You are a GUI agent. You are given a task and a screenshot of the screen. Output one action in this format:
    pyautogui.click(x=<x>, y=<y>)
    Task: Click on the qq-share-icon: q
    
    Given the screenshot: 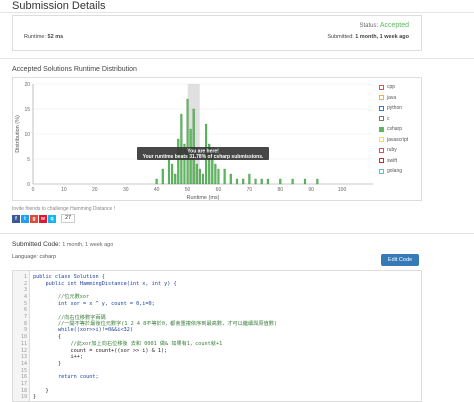 What is the action you would take?
    pyautogui.click(x=52, y=218)
    